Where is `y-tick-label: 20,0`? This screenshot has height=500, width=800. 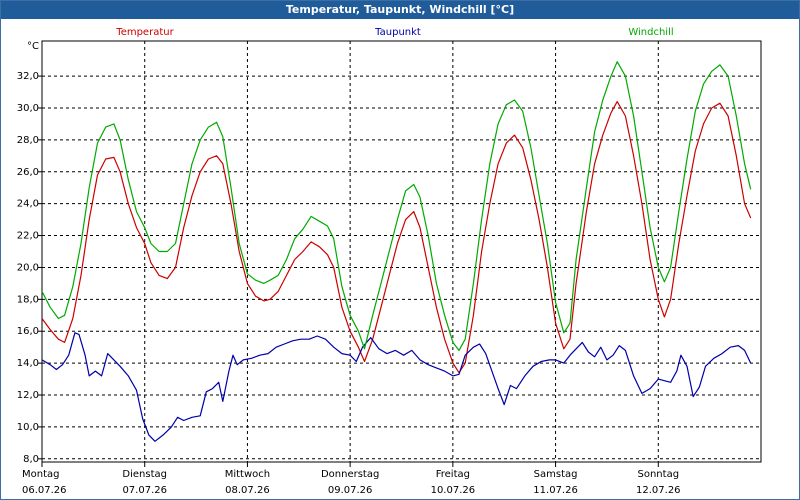 y-tick-label: 20,0 is located at coordinates (28, 267).